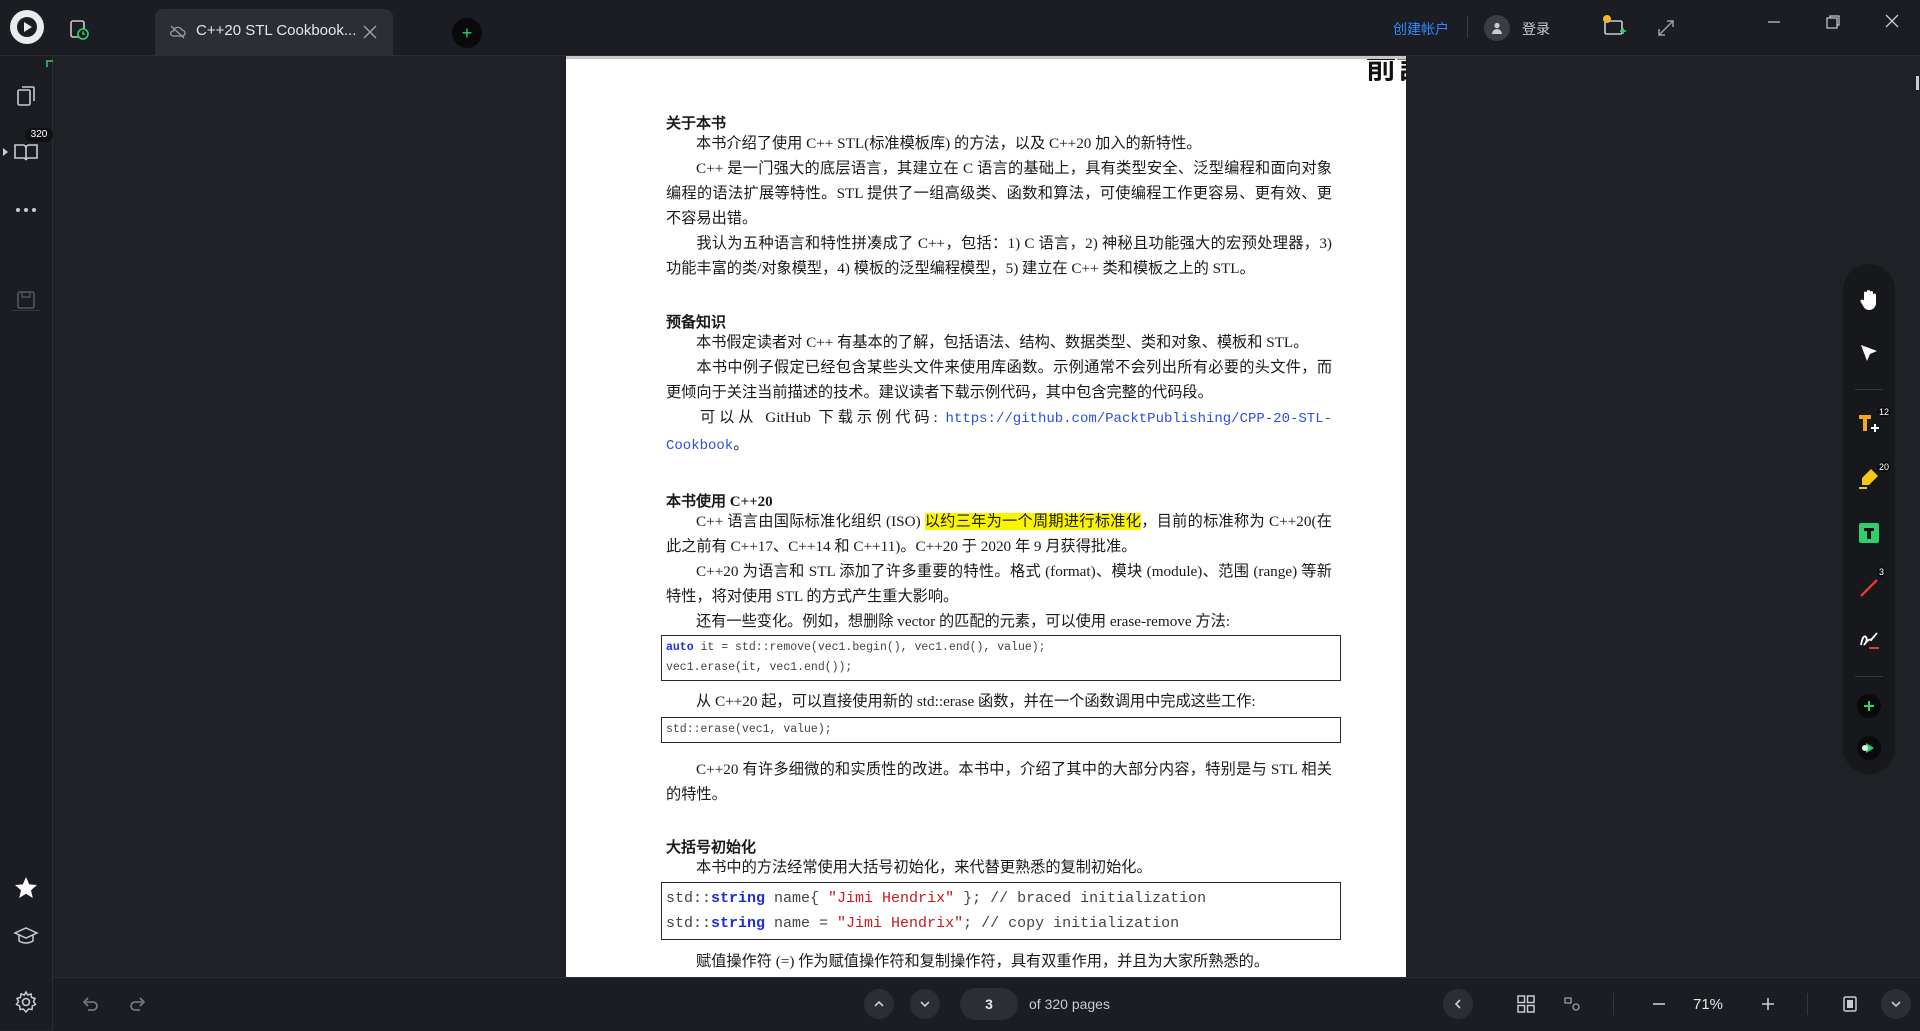  Describe the element at coordinates (26, 1002) in the screenshot. I see `settings-icon` at that location.